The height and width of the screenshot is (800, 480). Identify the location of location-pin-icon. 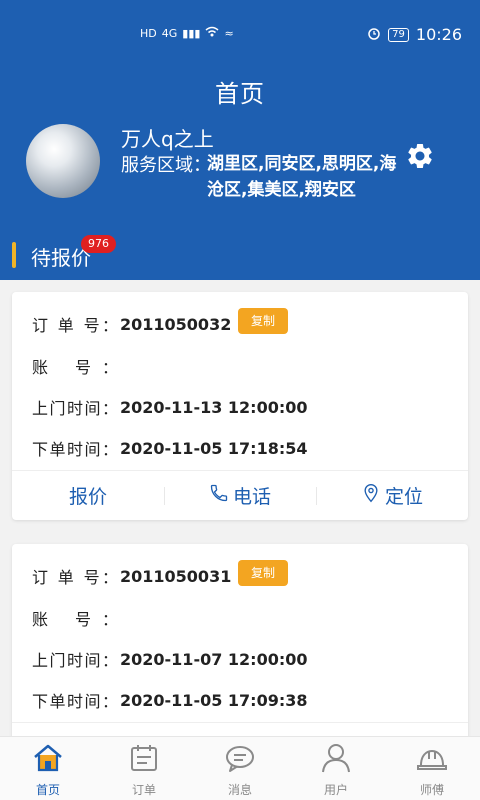
(371, 495).